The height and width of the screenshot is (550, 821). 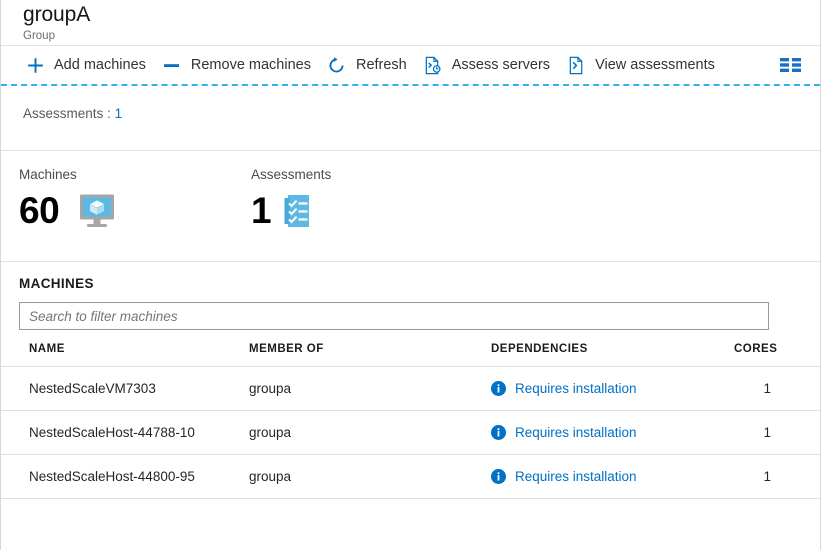 I want to click on column-header-cores: CORES, so click(x=777, y=355).